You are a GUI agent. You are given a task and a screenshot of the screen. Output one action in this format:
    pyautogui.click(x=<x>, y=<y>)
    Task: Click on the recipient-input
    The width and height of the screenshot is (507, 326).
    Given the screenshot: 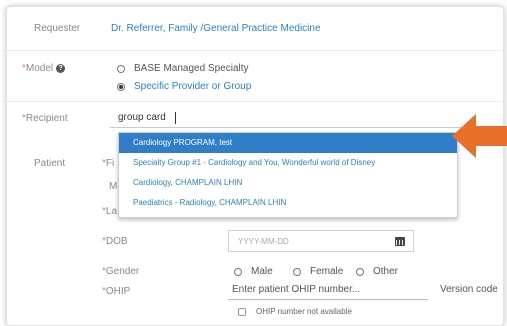 What is the action you would take?
    pyautogui.click(x=305, y=118)
    